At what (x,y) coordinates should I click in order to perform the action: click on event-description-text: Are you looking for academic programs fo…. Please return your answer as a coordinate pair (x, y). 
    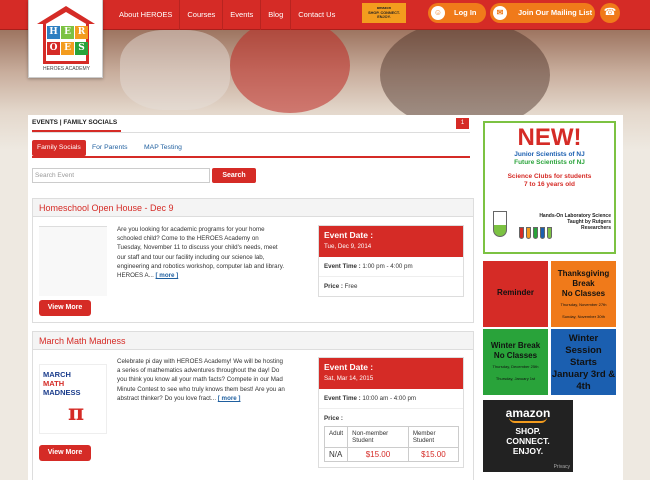
    Looking at the image, I should click on (201, 253).